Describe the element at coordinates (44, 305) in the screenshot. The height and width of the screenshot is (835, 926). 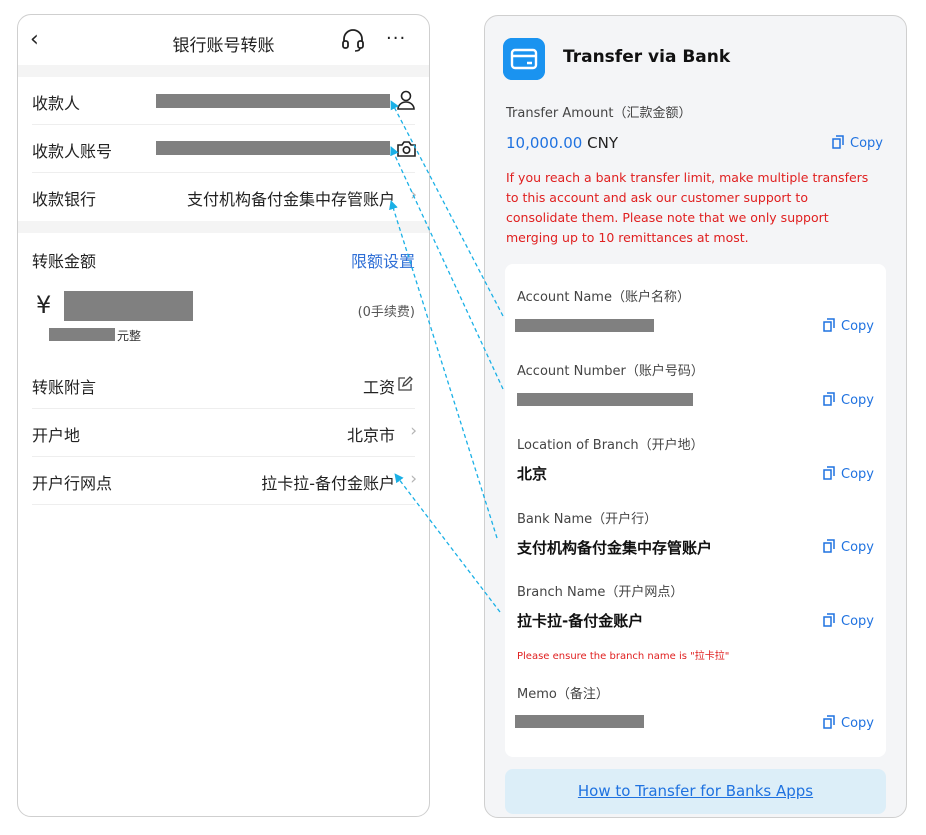
I see `currency-symbol: ¥` at that location.